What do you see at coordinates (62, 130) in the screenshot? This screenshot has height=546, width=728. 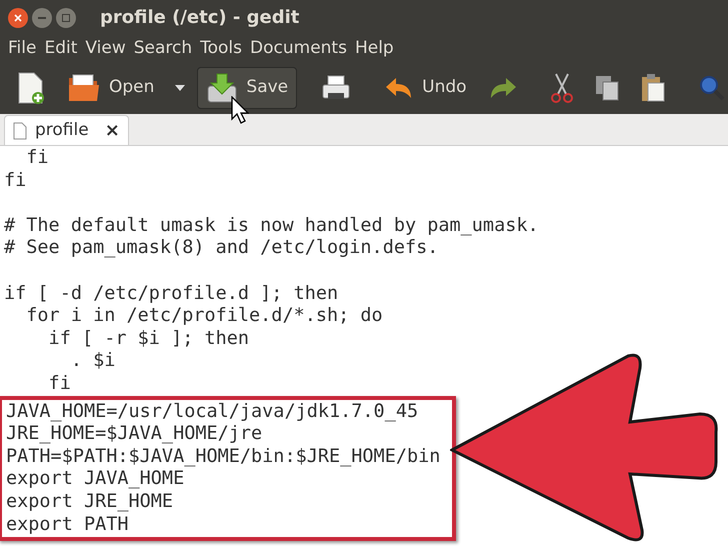 I see `tab-label: profile` at bounding box center [62, 130].